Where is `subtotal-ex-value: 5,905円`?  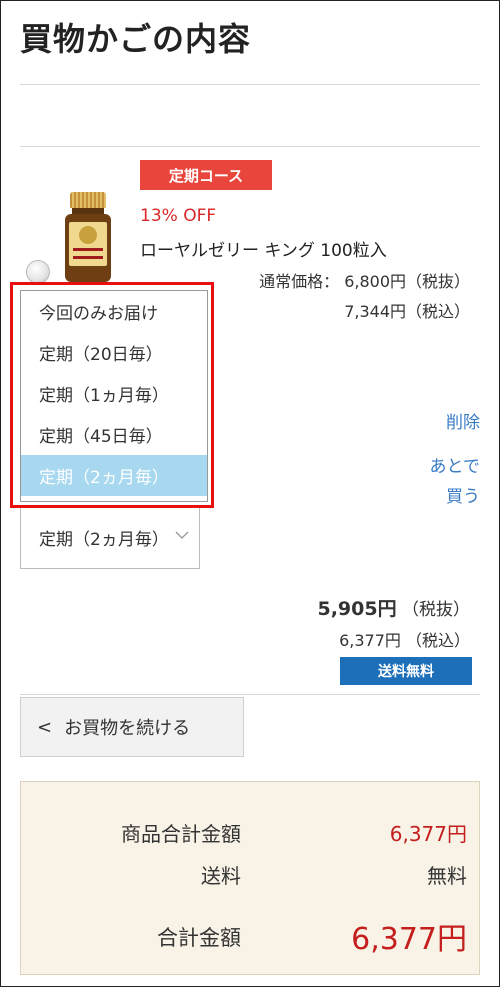 subtotal-ex-value: 5,905円 is located at coordinates (357, 609).